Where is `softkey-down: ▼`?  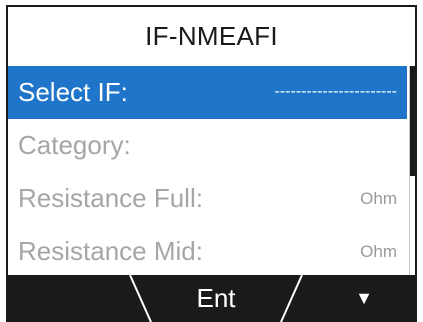
softkey-down: ▼ is located at coordinates (364, 298).